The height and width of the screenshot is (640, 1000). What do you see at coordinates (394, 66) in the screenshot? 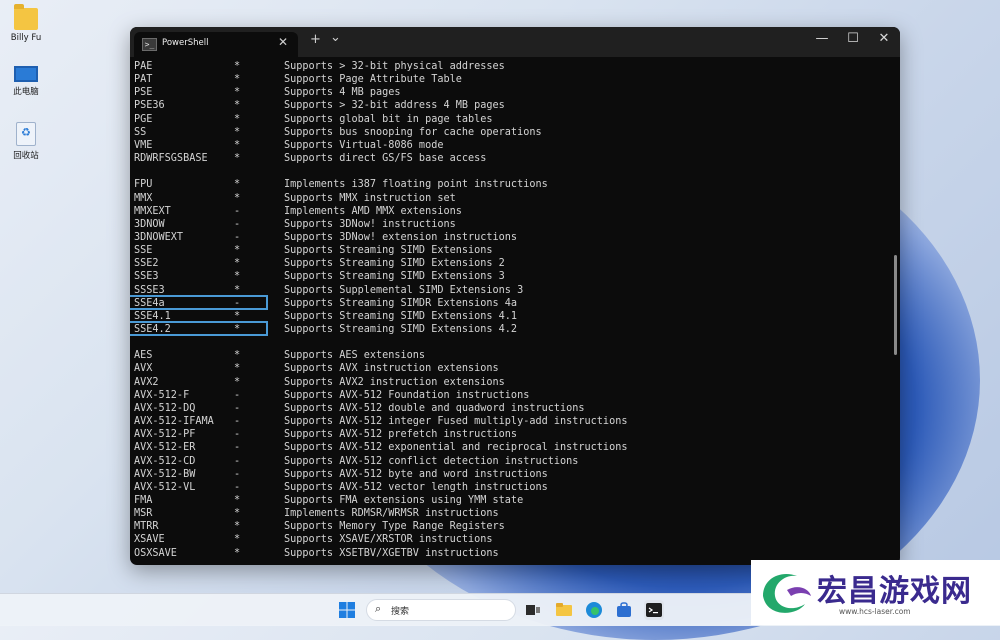
I see `feature-description: Supports > 32-bit physical addresses` at bounding box center [394, 66].